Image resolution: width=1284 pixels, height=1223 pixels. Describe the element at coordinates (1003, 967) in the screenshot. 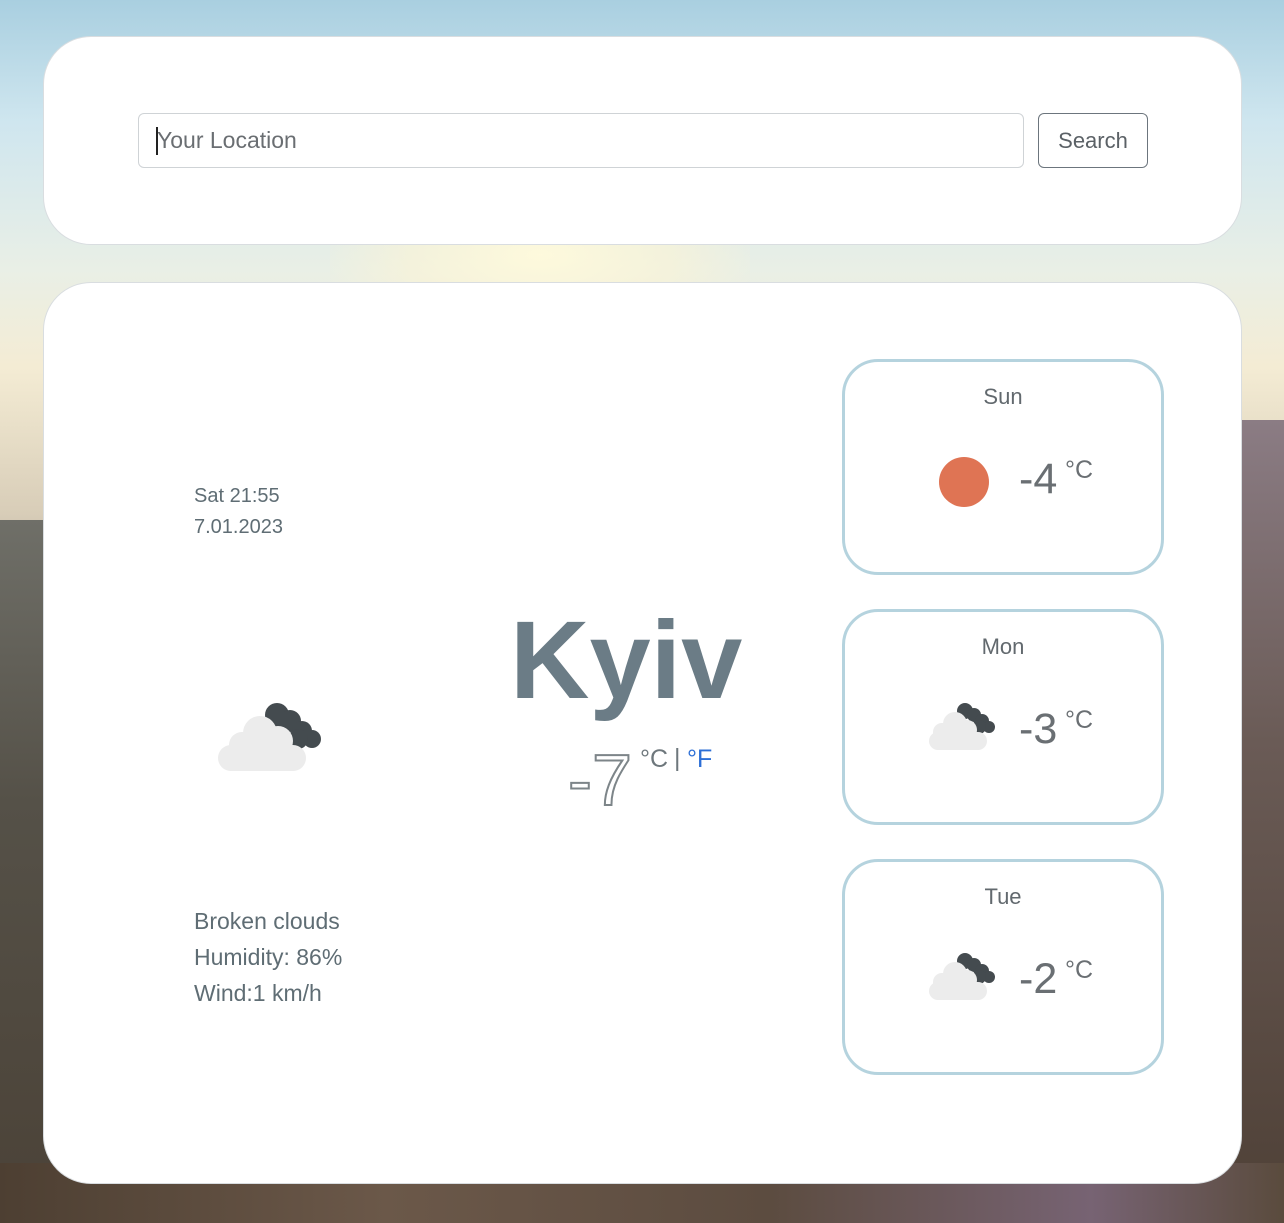

I see `forecast-card-tue: Tue -2 °C` at that location.